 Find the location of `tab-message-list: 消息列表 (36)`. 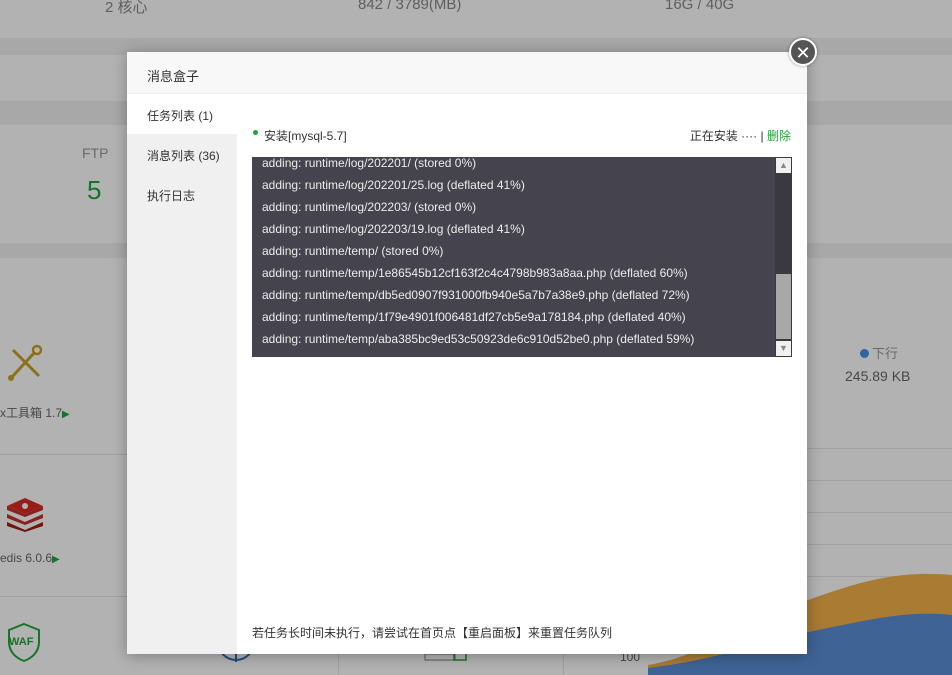

tab-message-list: 消息列表 (36) is located at coordinates (183, 155).